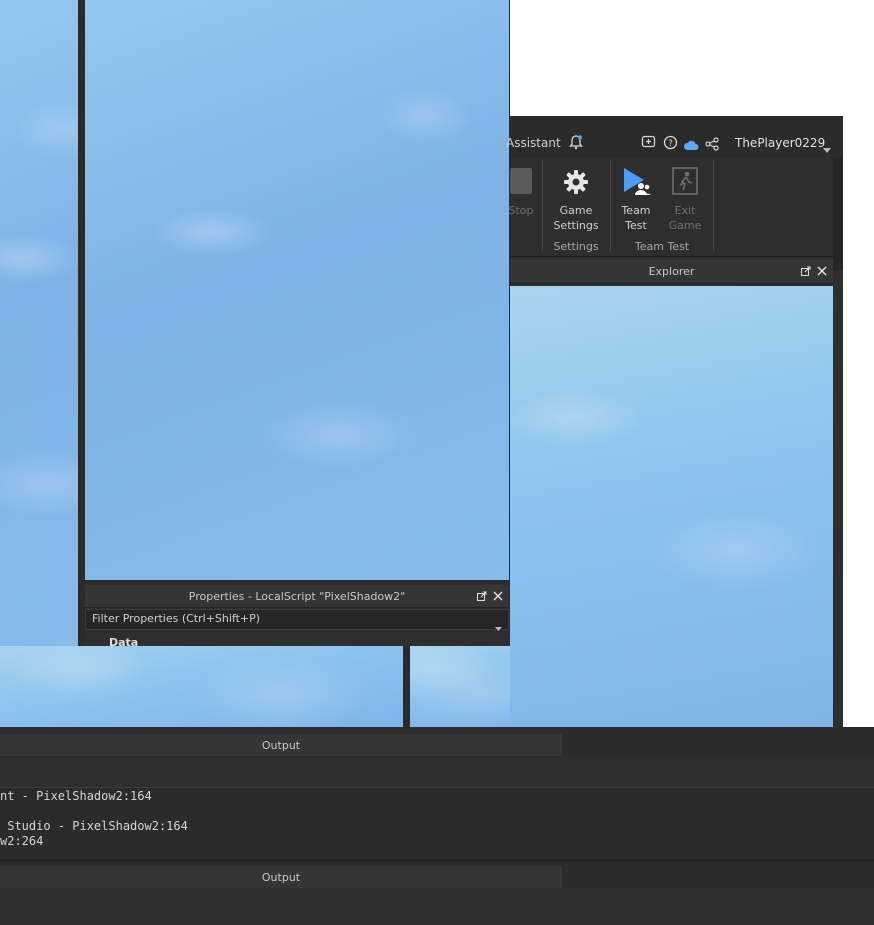  I want to click on team-test-label: Team Test, so click(636, 218).